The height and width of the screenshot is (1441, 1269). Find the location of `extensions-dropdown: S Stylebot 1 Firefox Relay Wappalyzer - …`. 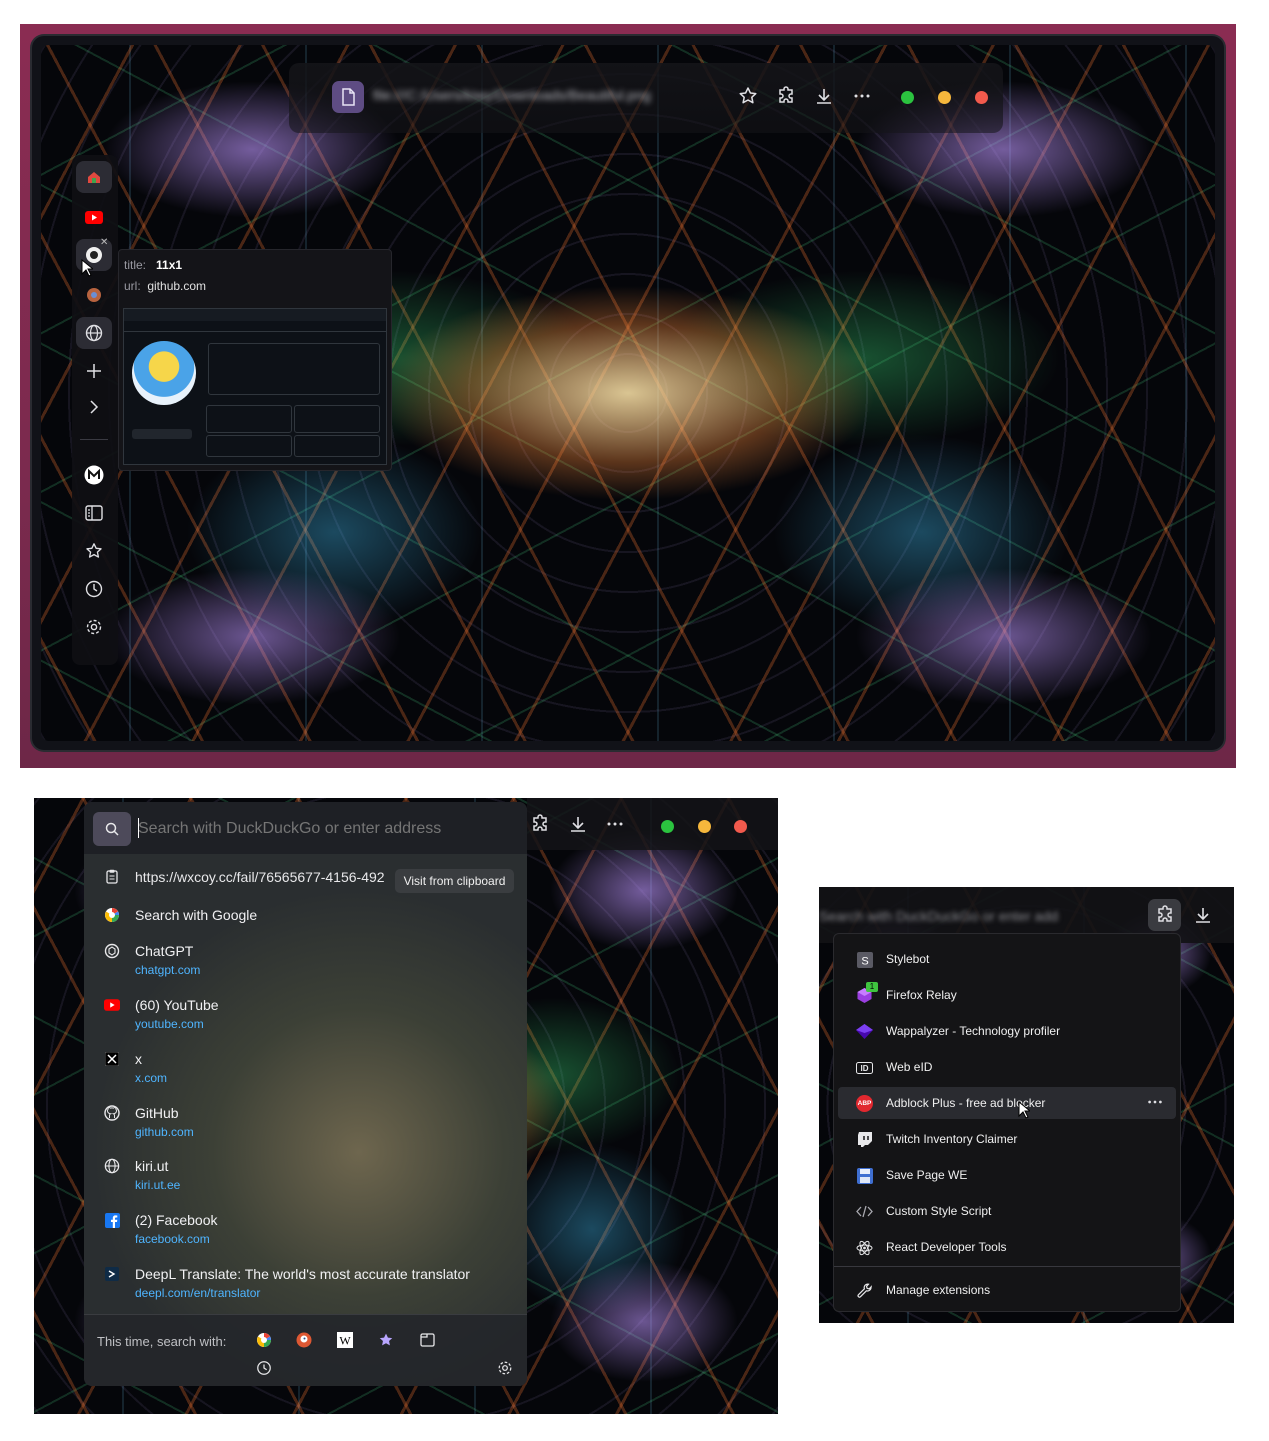

extensions-dropdown: S Stylebot 1 Firefox Relay Wappalyzer - … is located at coordinates (1007, 1122).